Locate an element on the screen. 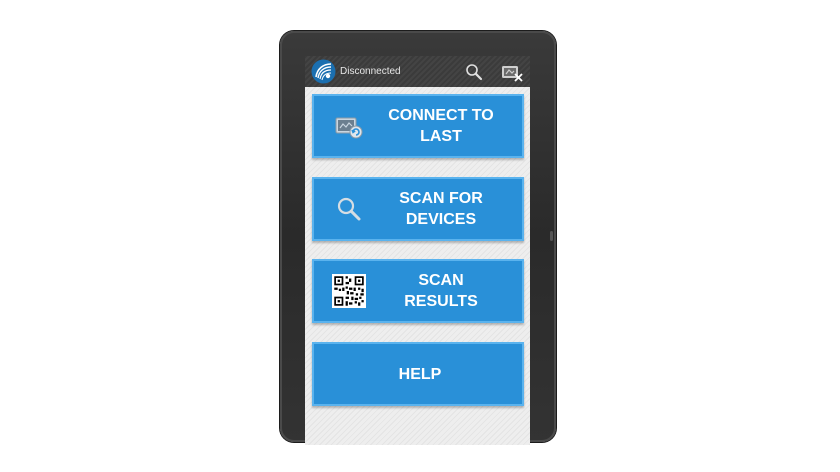  tablet-side-button is located at coordinates (551, 236).